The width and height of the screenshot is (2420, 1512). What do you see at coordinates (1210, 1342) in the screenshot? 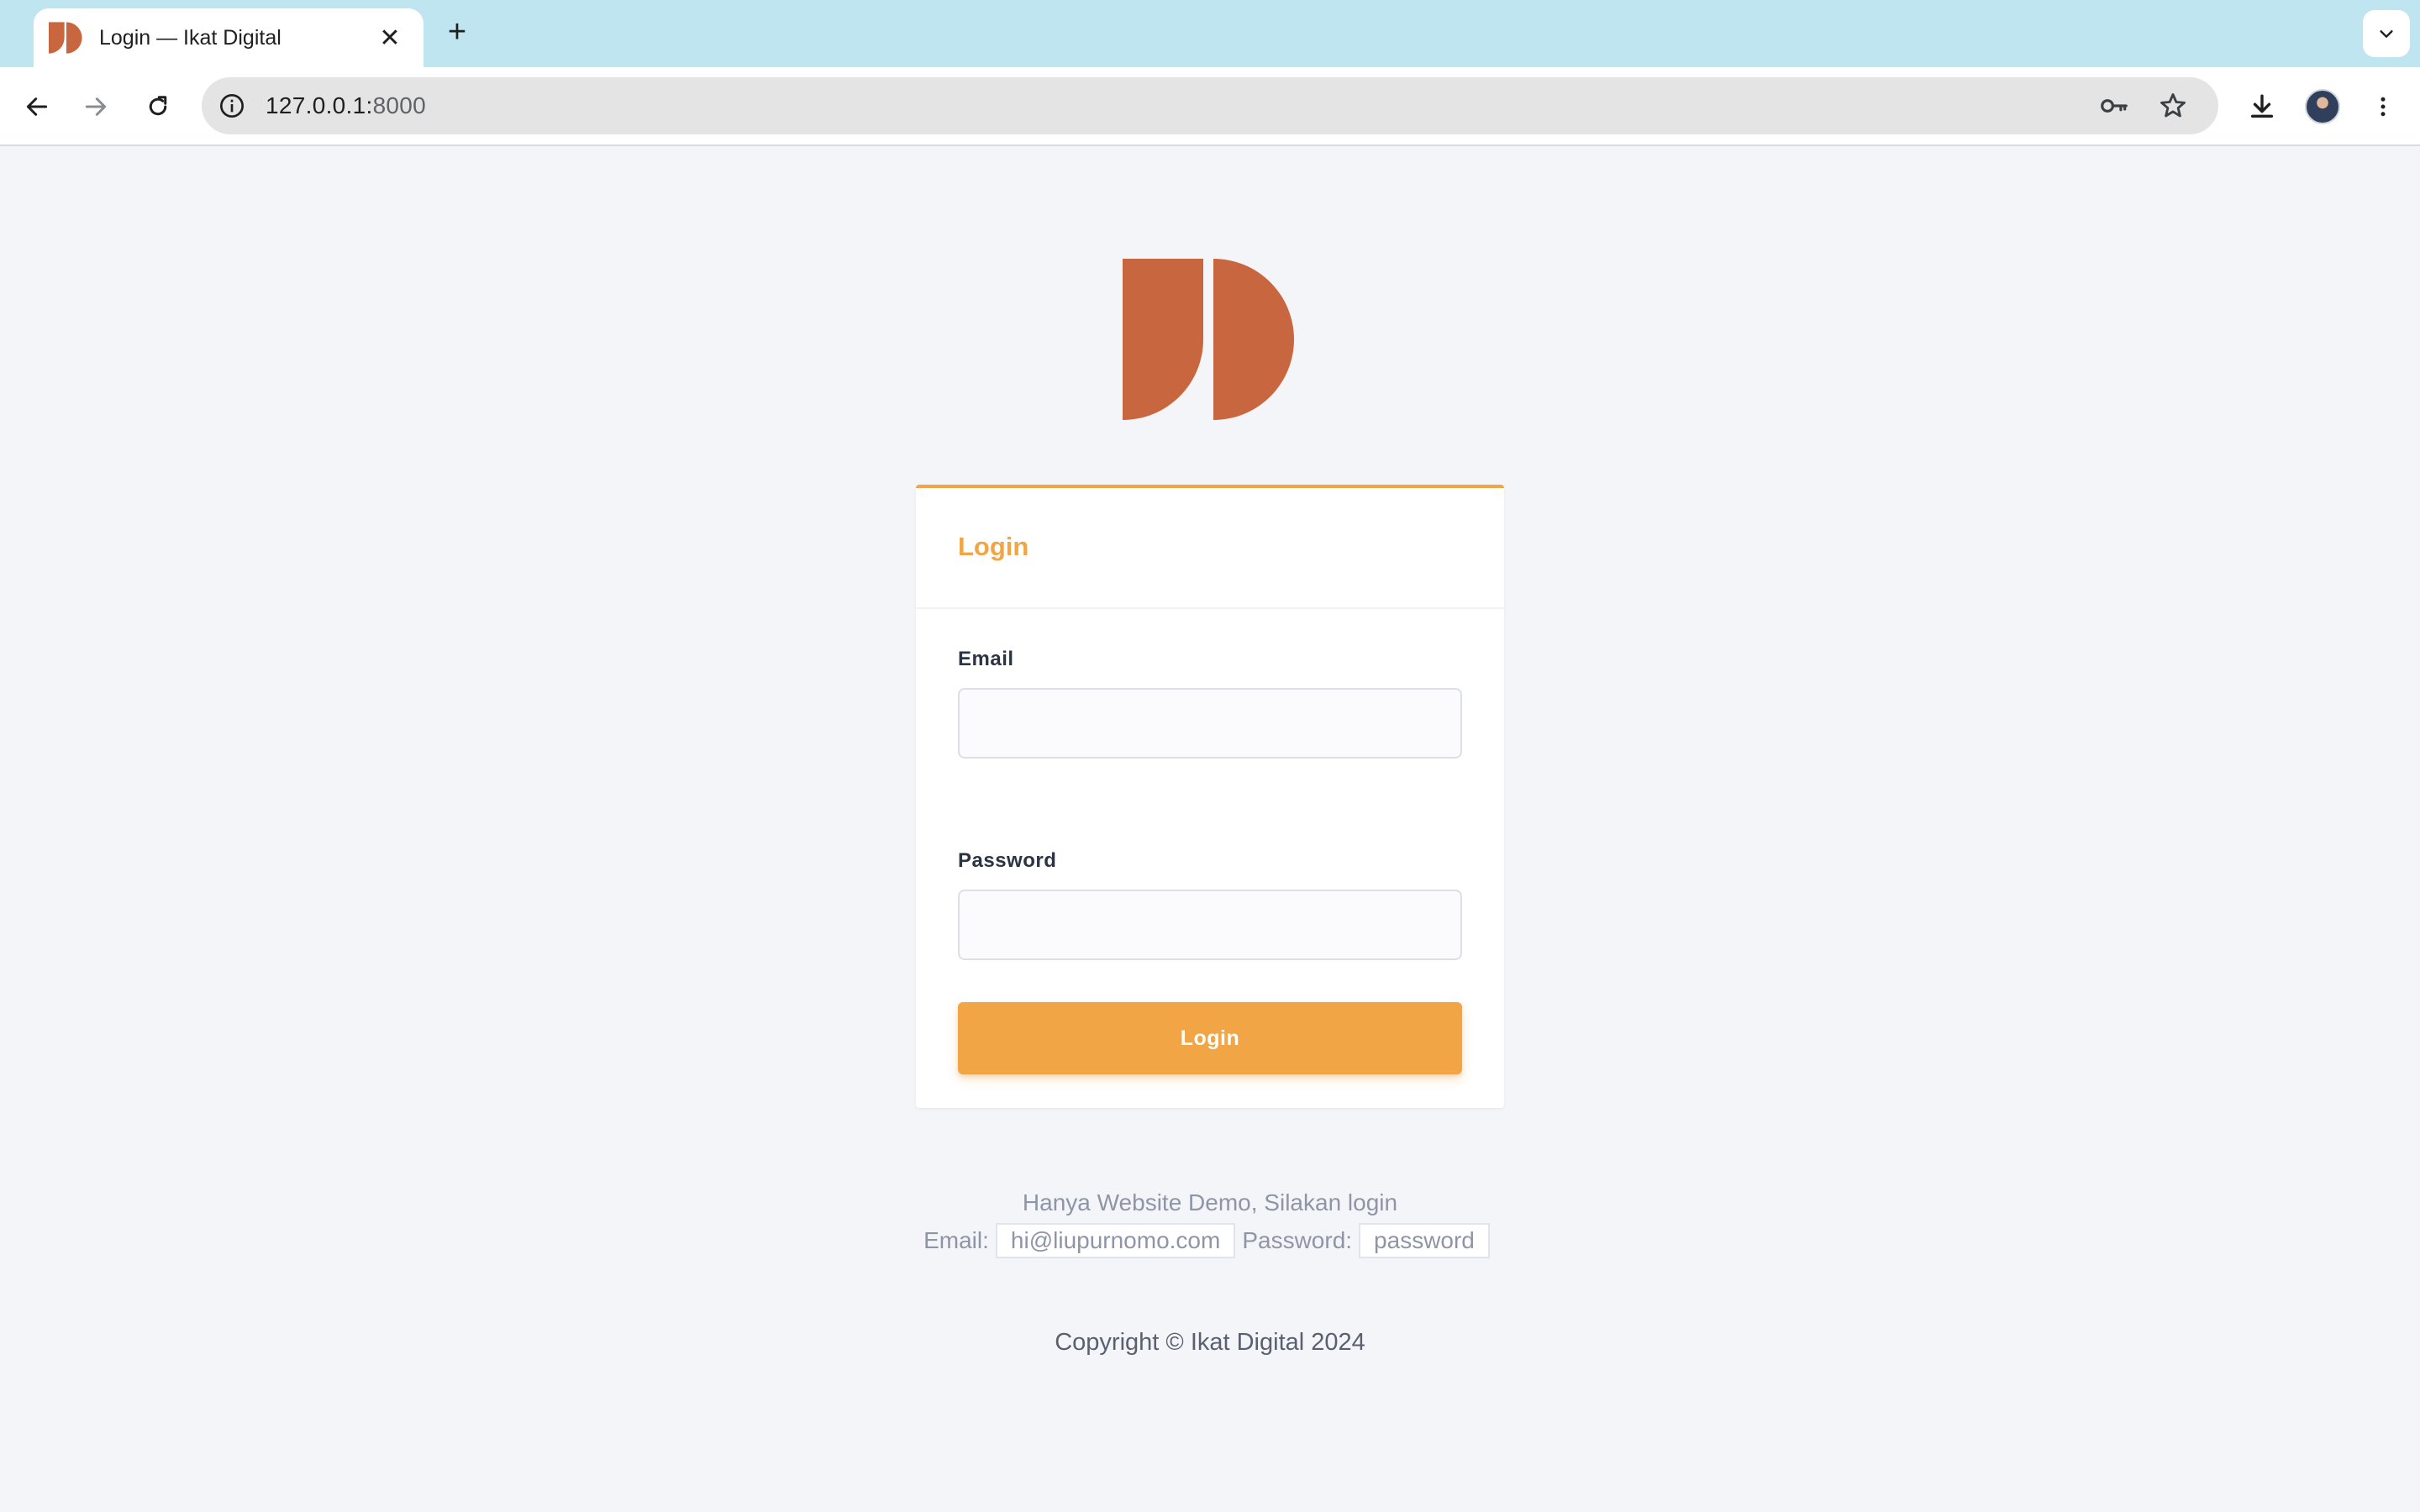
I see `footer-copyright: Copyright © Ikat Digital 2024` at bounding box center [1210, 1342].